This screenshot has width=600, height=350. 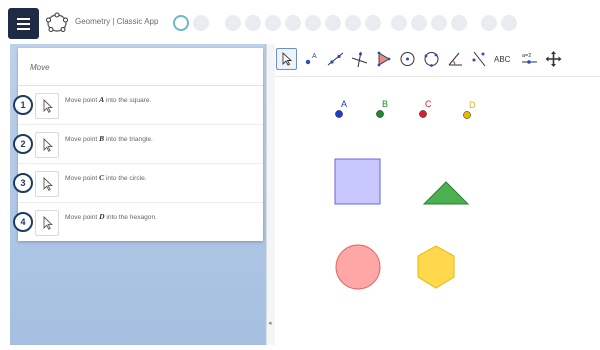 What do you see at coordinates (446, 193) in the screenshot?
I see `triangle-shape` at bounding box center [446, 193].